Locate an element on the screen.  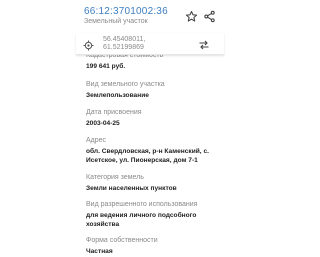
land-category-value: Земли населенных пунктов is located at coordinates (131, 188).